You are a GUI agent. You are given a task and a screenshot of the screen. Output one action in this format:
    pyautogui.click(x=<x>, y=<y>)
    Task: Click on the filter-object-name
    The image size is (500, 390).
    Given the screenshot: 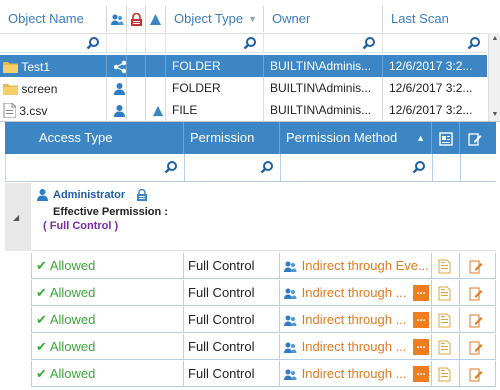 What is the action you would take?
    pyautogui.click(x=53, y=43)
    